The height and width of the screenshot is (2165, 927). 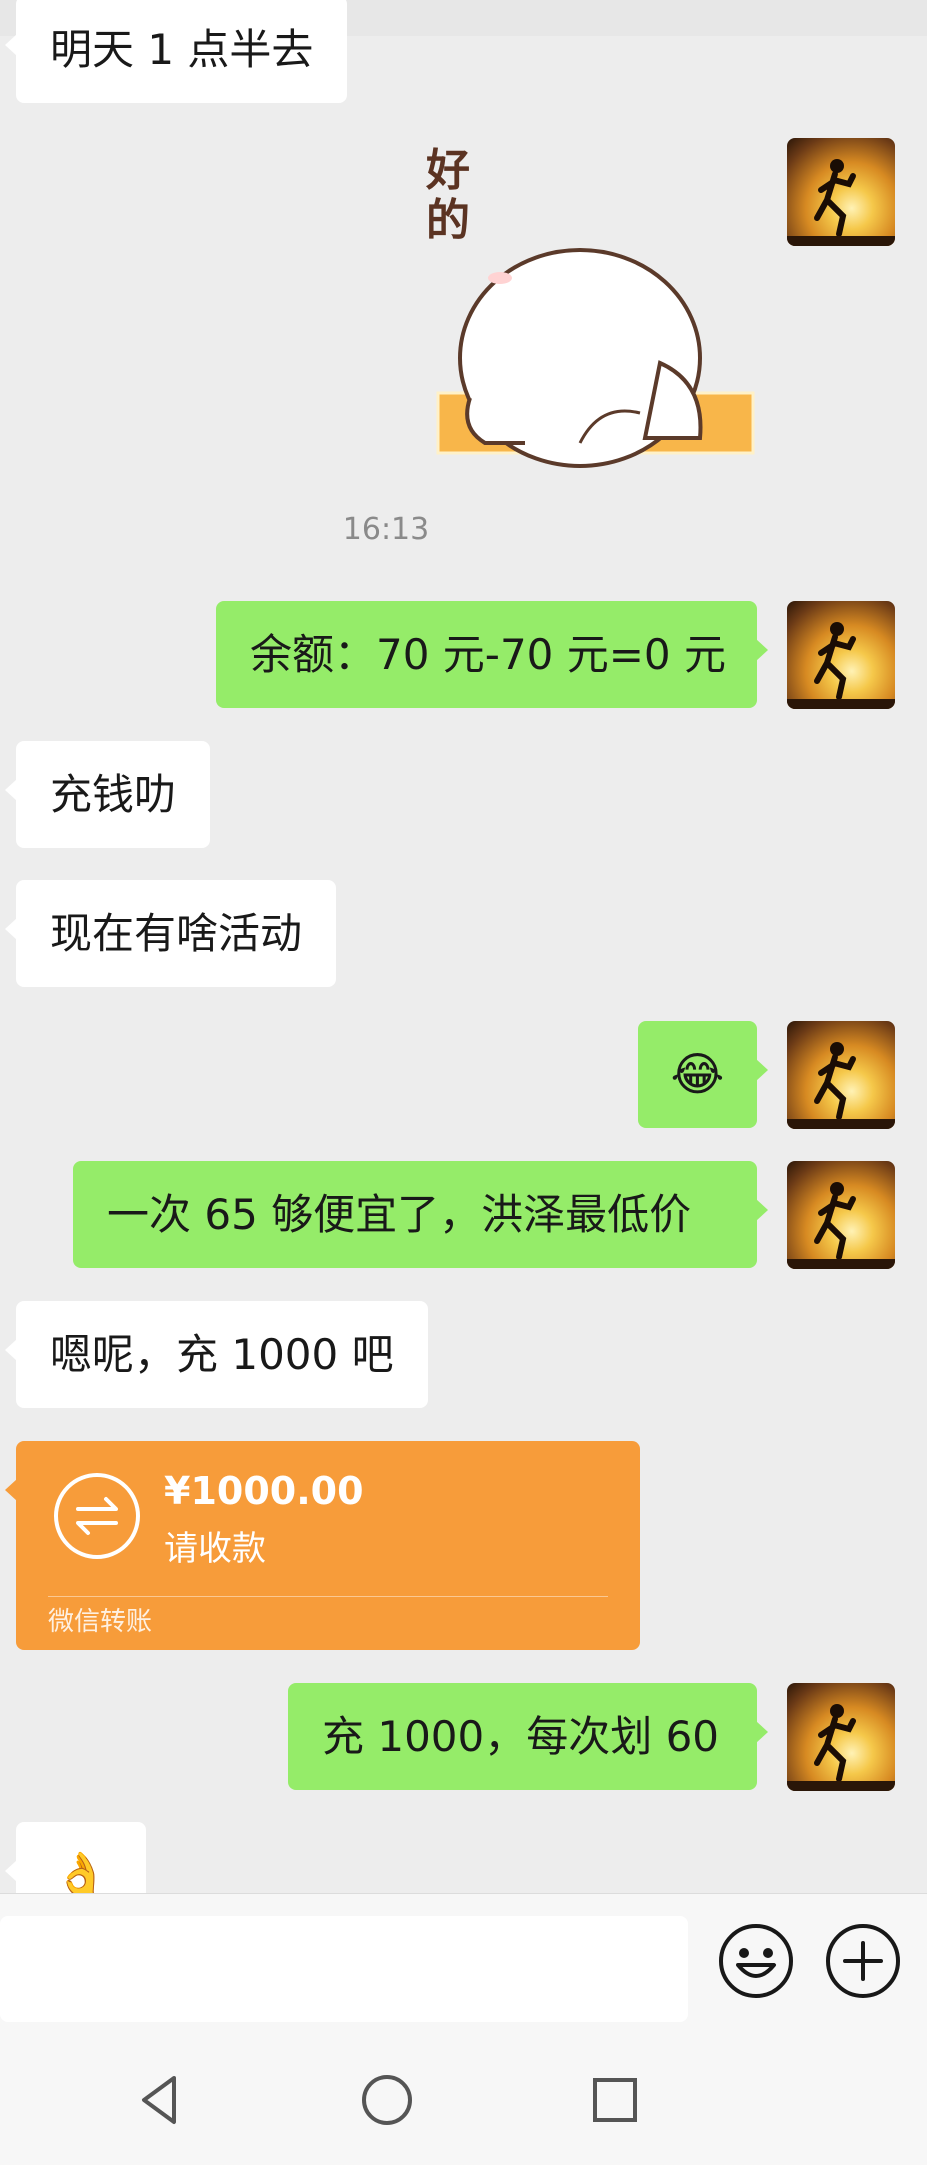 What do you see at coordinates (322, 1545) in the screenshot?
I see `transfer-card: ¥1000.00 请收款 微信转账` at bounding box center [322, 1545].